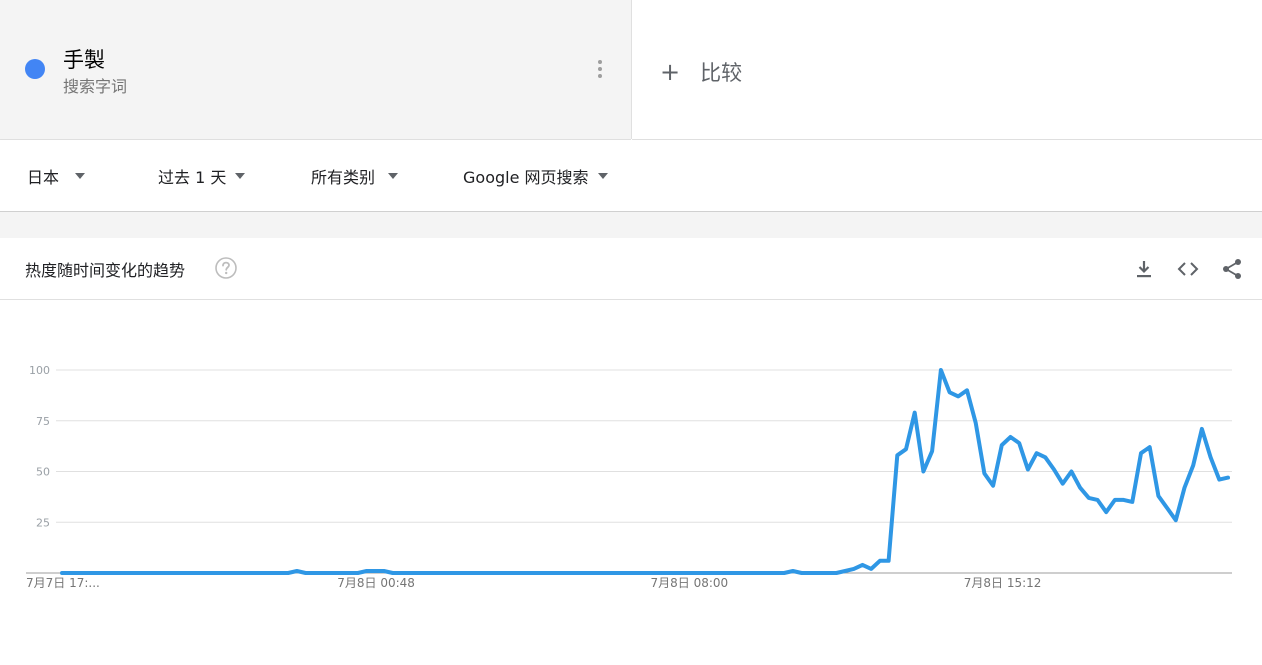 The image size is (1262, 665). I want to click on region-dropdown: 日本, so click(56, 176).